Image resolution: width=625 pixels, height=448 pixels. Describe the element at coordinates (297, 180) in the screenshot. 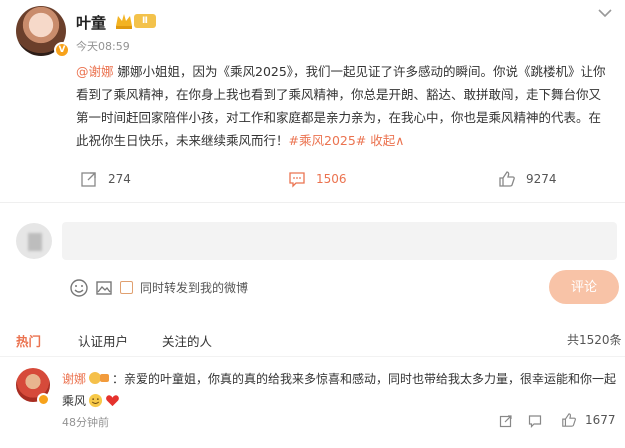

I see `comment-icon` at that location.